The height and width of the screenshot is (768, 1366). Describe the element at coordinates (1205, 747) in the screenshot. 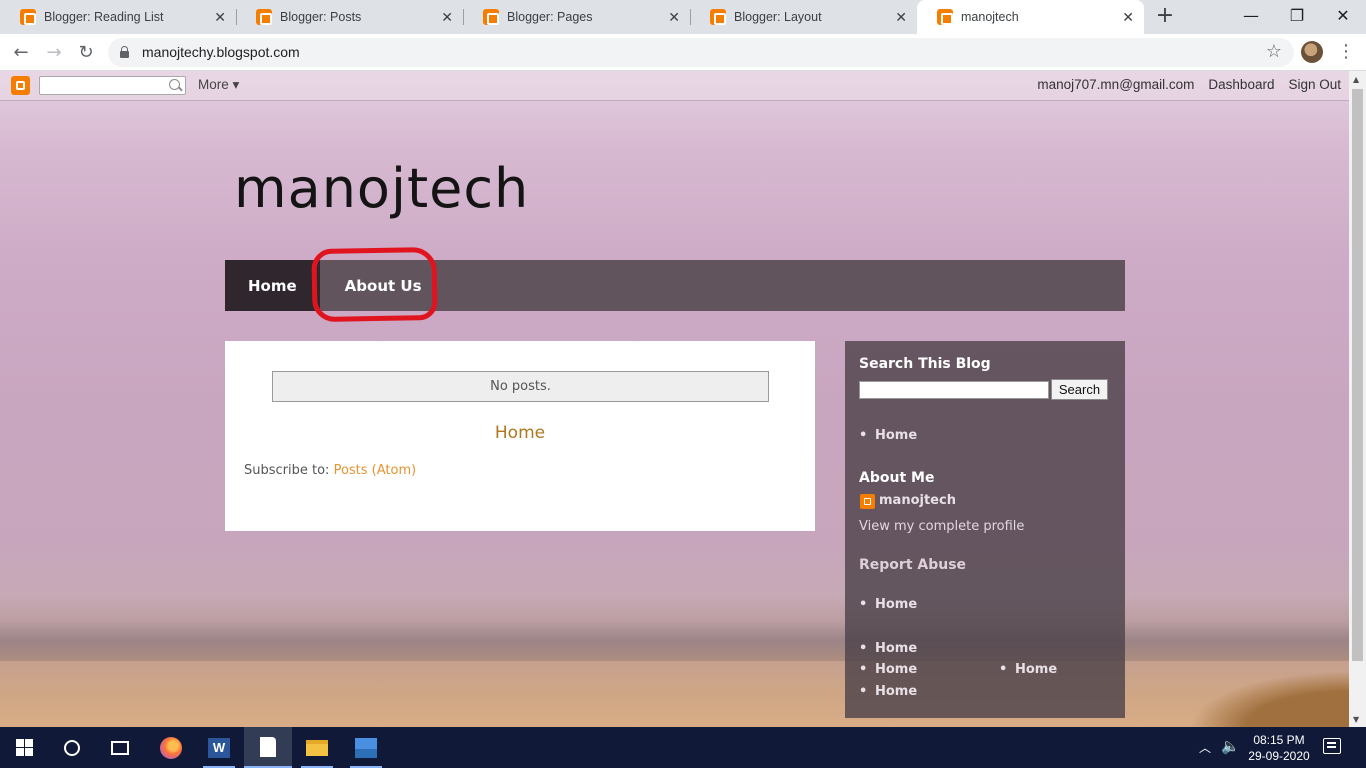

I see `tray-chevron-up-icon: ︿` at that location.